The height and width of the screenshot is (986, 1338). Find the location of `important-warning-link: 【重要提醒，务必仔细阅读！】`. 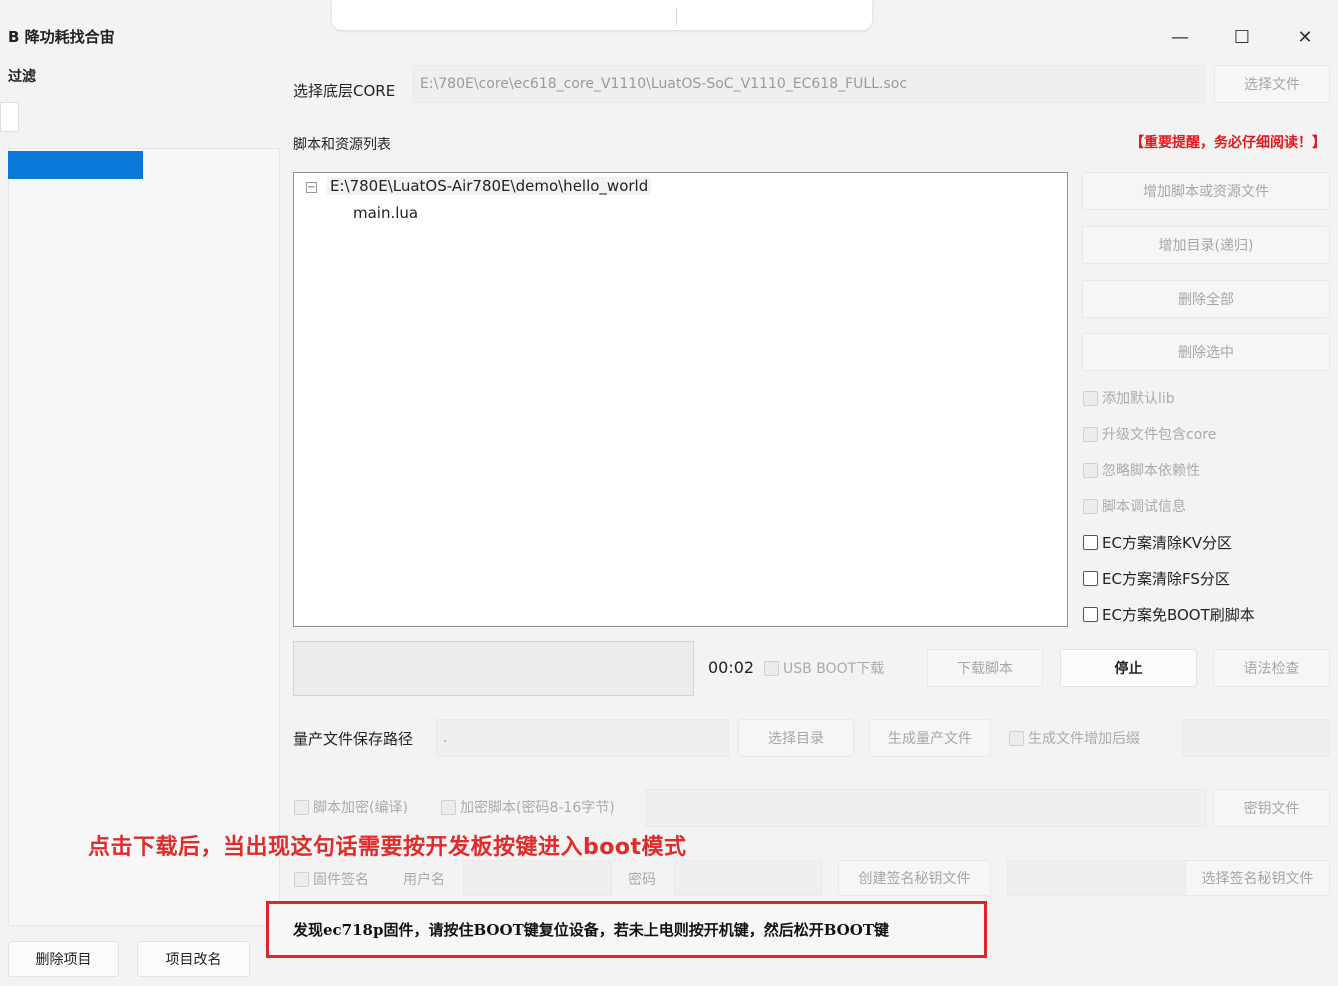

important-warning-link: 【重要提醒，务必仔细阅读！】 is located at coordinates (1228, 142).